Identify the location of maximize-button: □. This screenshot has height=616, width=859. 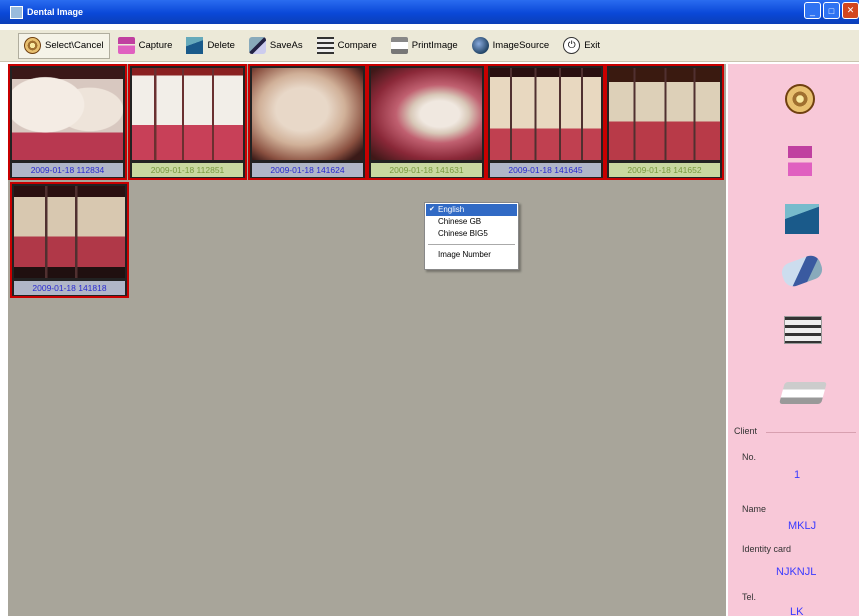
(831, 10).